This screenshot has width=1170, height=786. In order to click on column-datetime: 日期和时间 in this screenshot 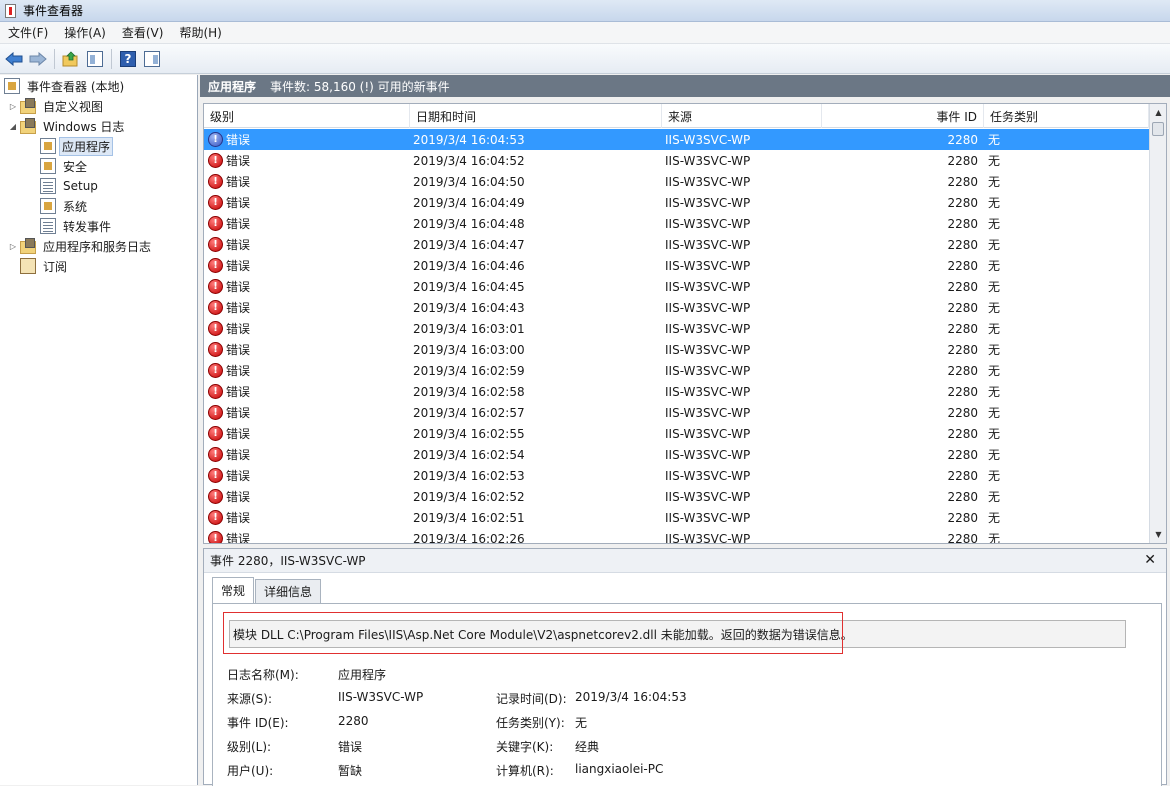, I will do `click(536, 116)`.